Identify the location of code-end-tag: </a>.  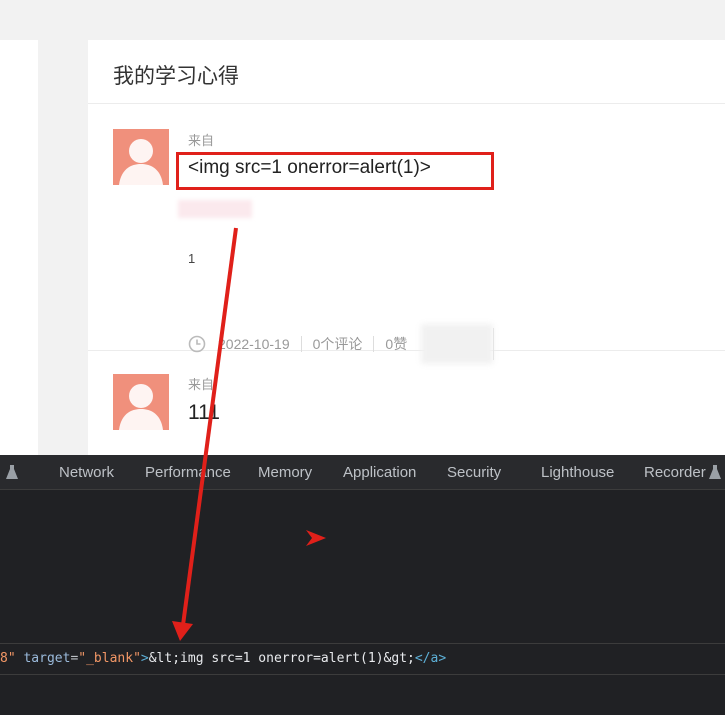
(430, 658).